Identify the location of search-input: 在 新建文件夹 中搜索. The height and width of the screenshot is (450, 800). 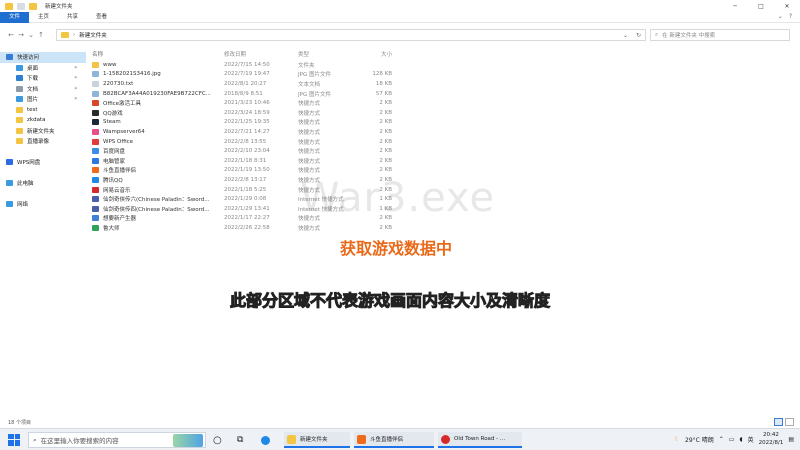
(688, 35).